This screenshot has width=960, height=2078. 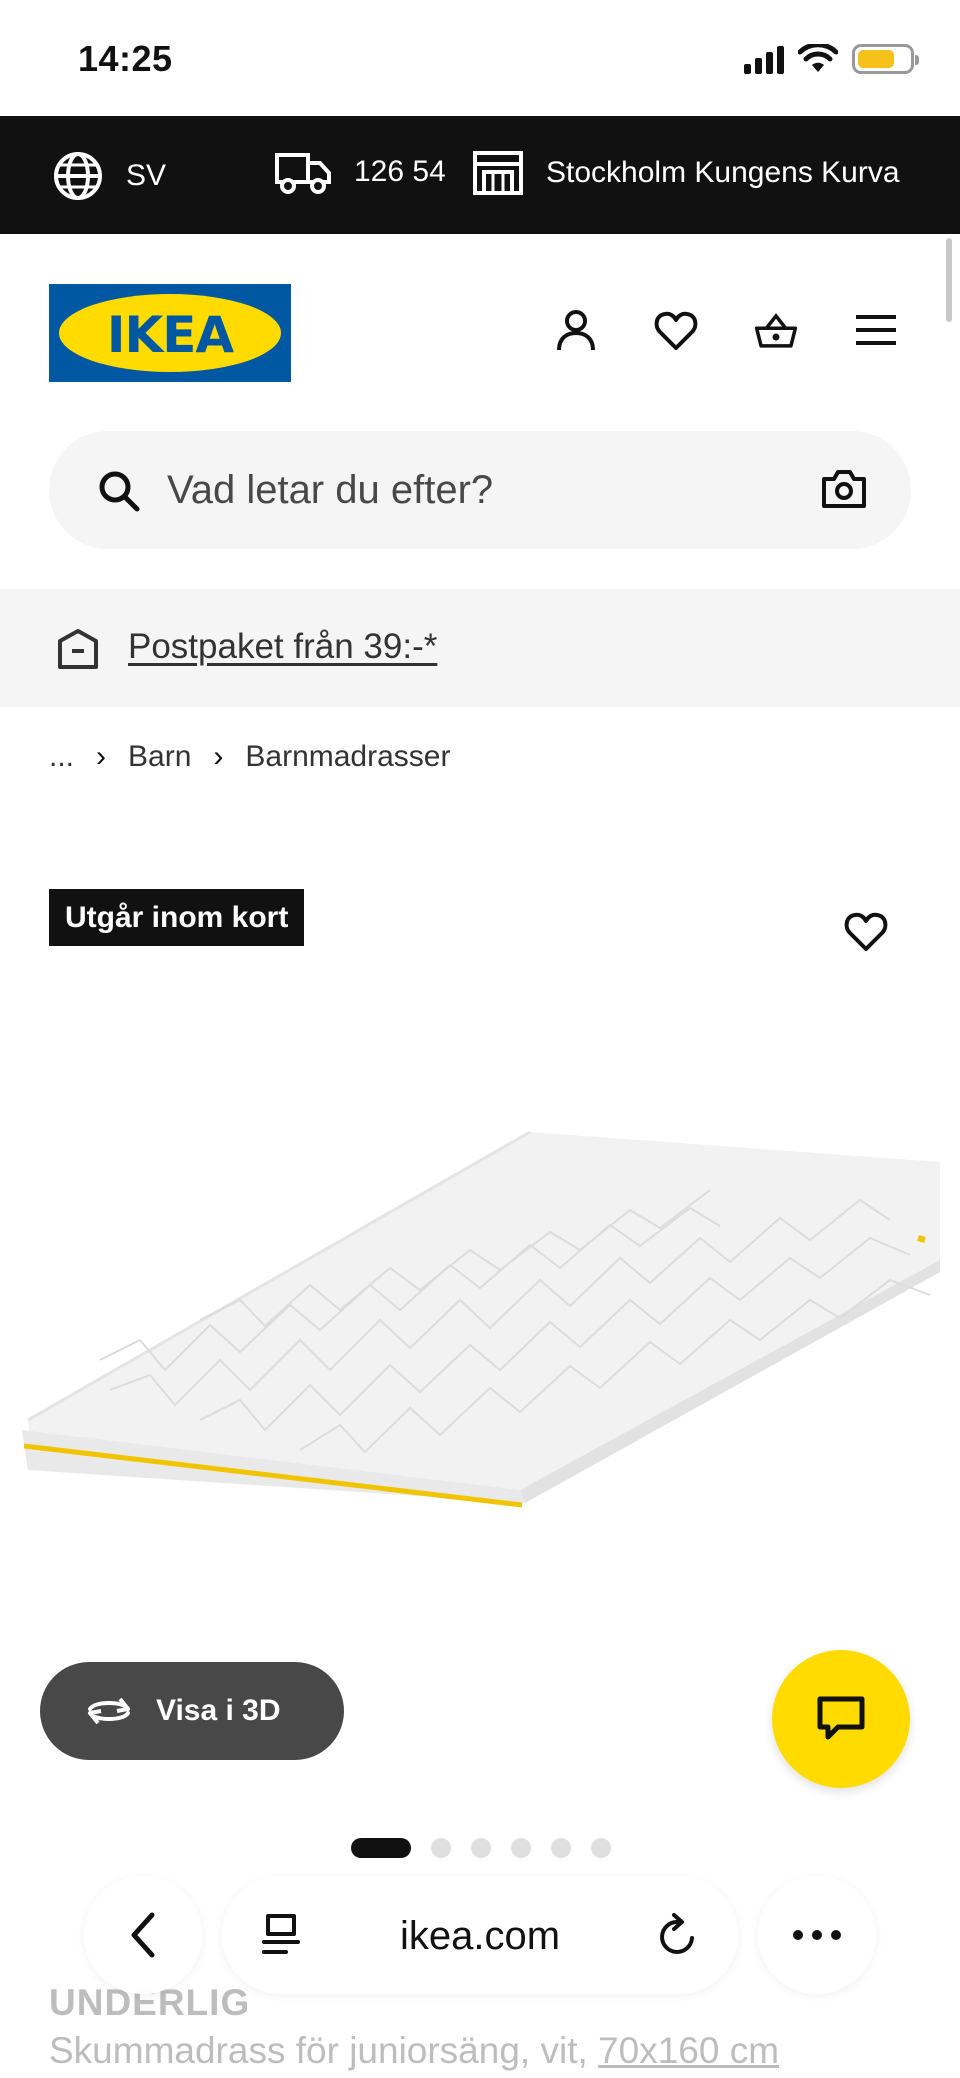 I want to click on browser-toolbar: ikea.com, so click(x=480, y=1930).